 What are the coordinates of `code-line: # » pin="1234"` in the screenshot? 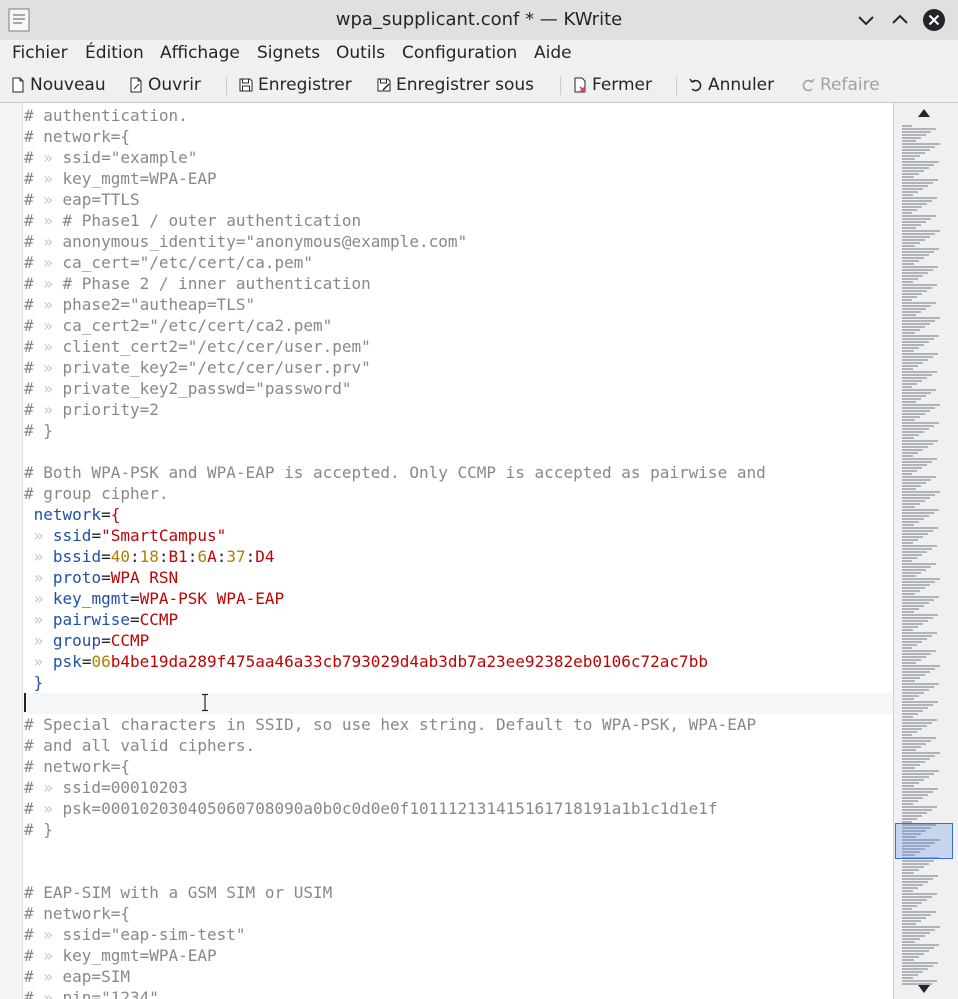 It's located at (458, 993).